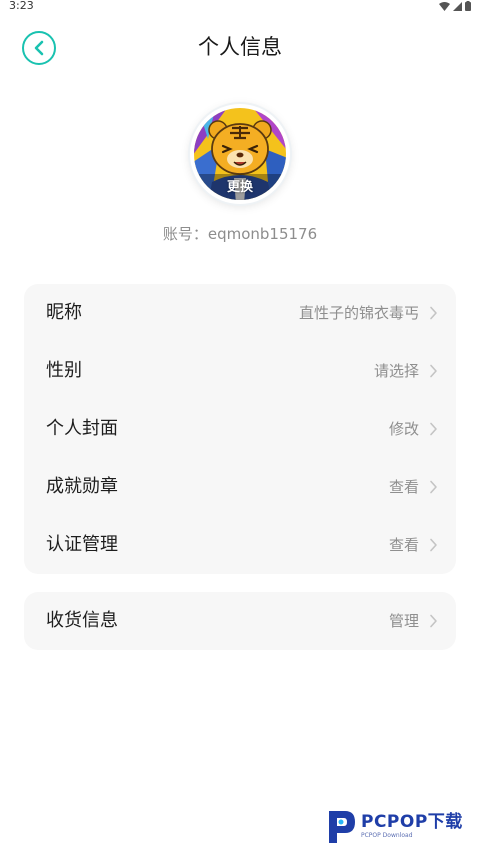 The width and height of the screenshot is (480, 857). Describe the element at coordinates (457, 6) in the screenshot. I see `signal-icon` at that location.